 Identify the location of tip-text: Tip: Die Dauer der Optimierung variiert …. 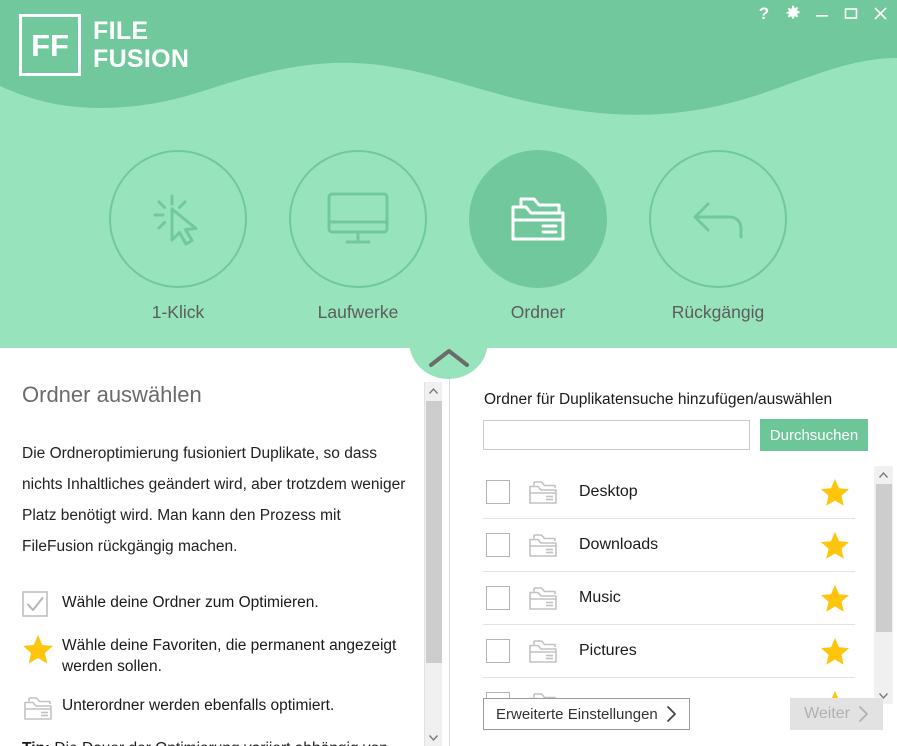
(216, 742).